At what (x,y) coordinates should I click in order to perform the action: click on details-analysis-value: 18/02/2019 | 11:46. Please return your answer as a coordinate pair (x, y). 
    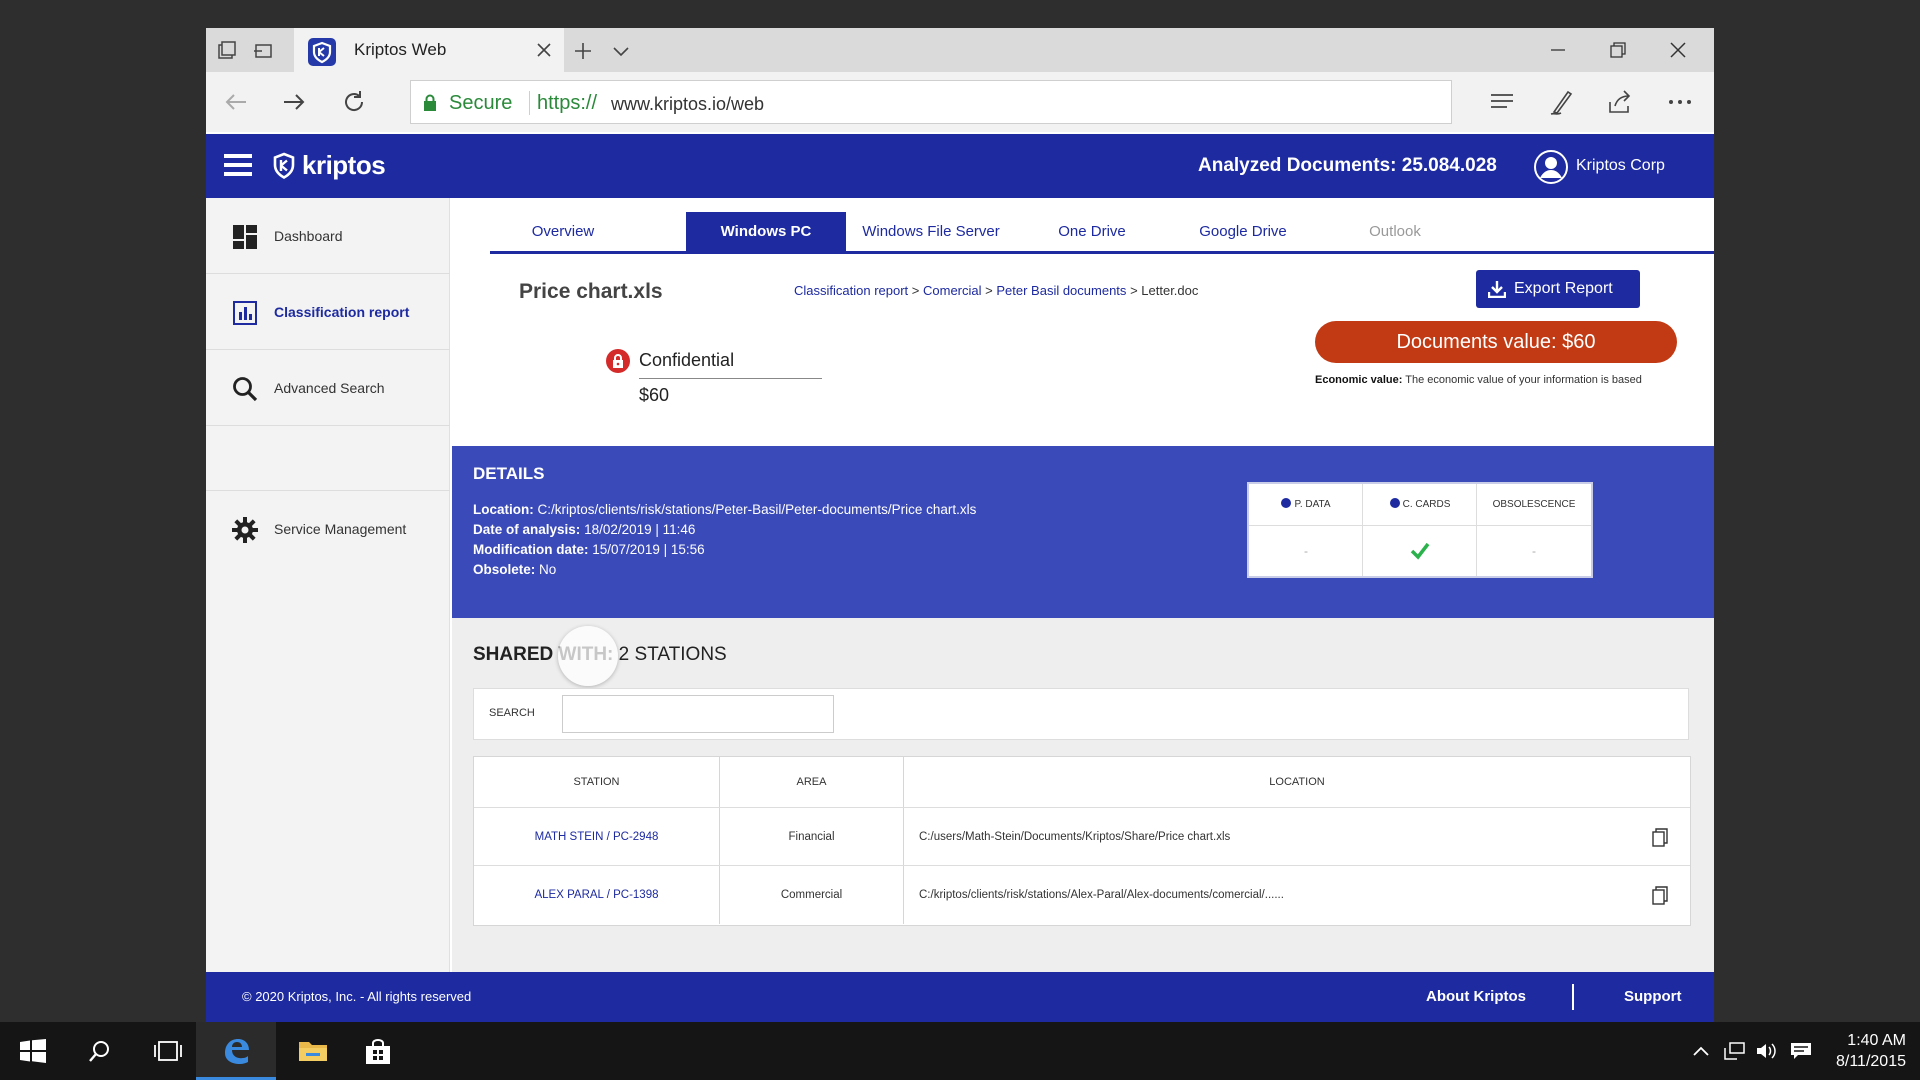
    Looking at the image, I should click on (640, 529).